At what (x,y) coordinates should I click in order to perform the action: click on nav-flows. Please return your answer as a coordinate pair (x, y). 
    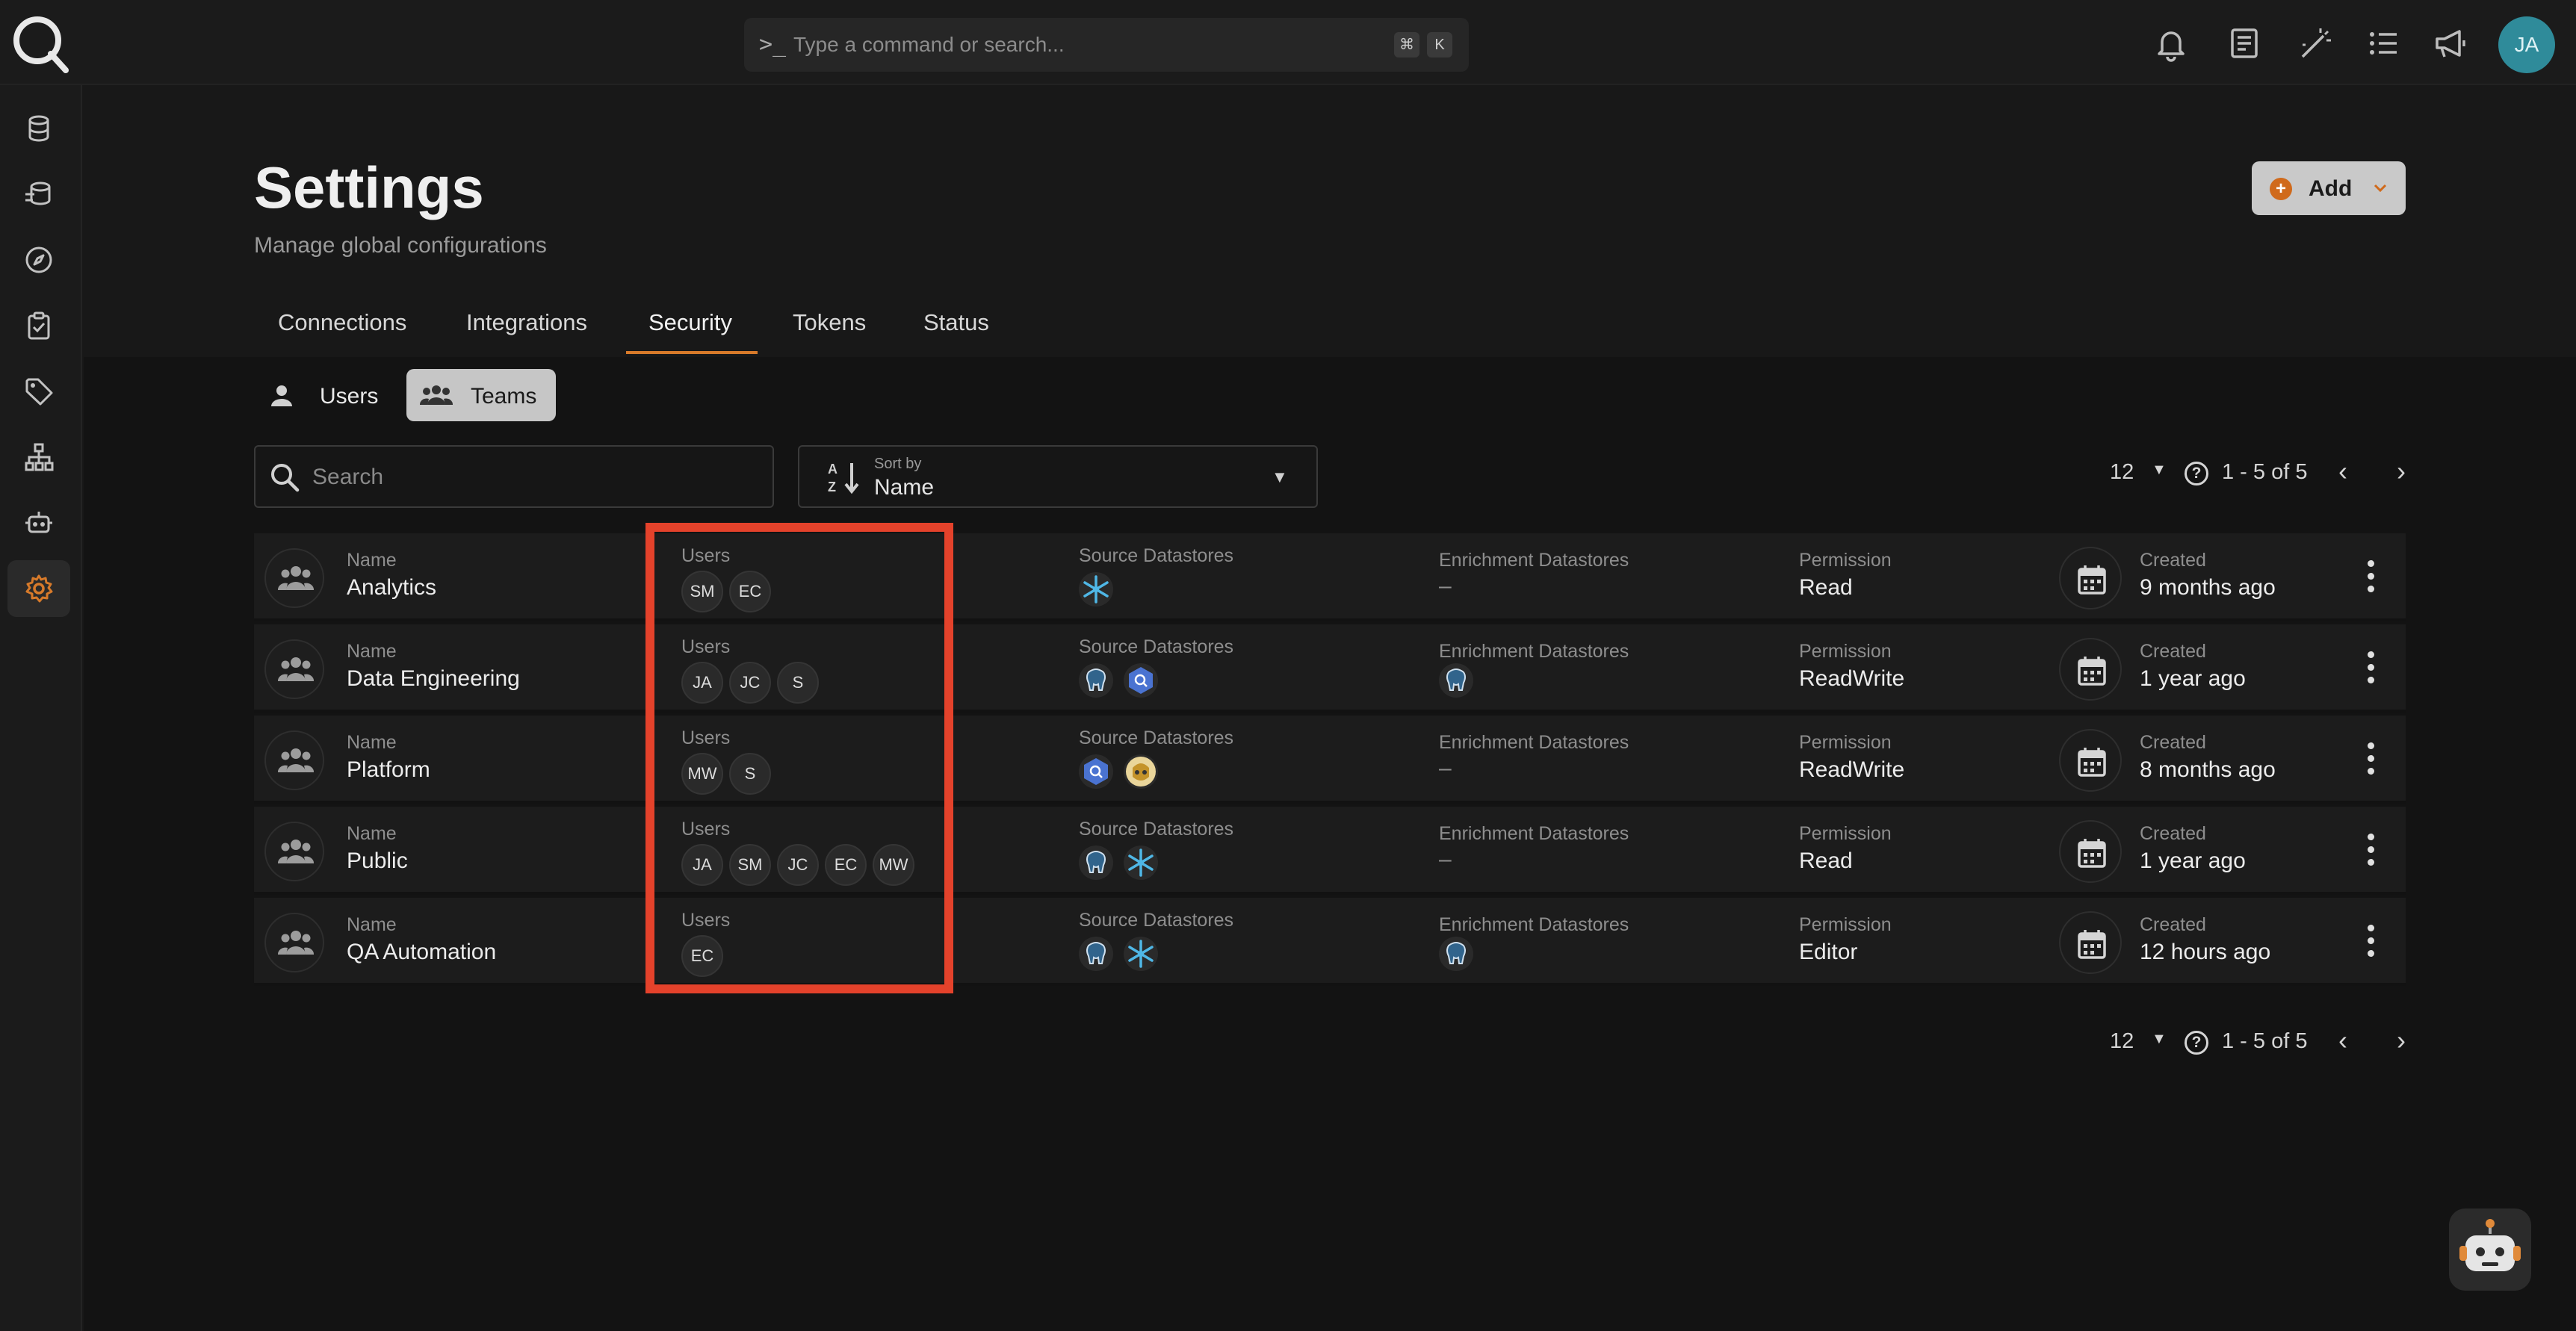
    Looking at the image, I should click on (38, 457).